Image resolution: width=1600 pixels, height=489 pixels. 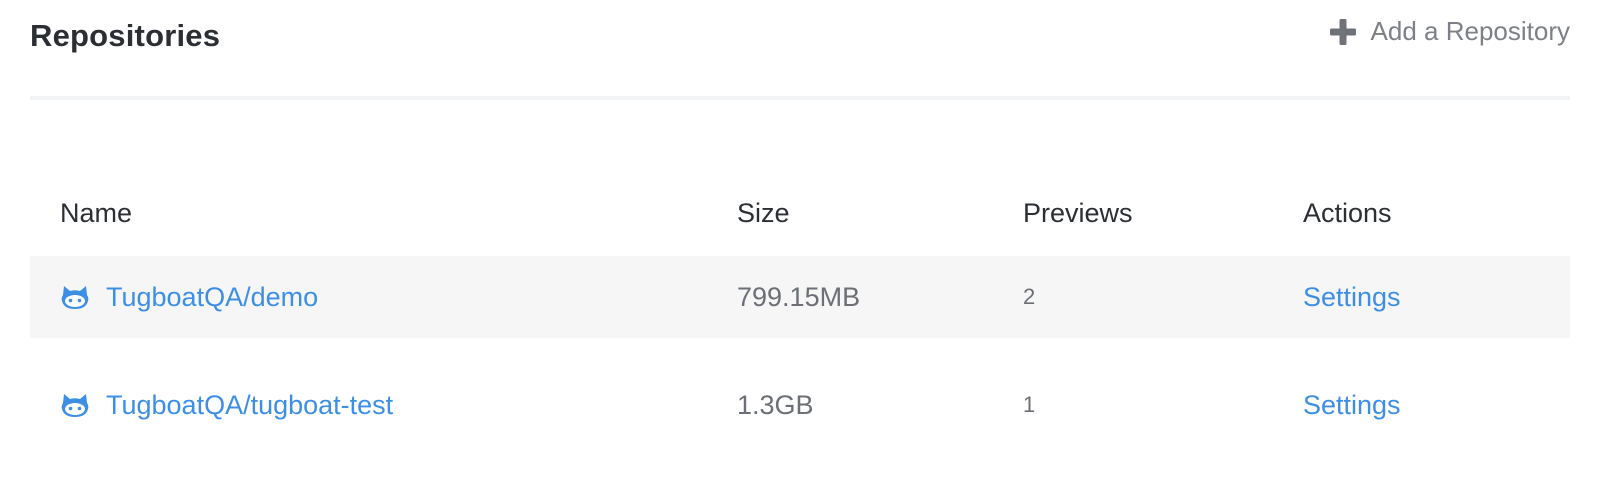 What do you see at coordinates (763, 212) in the screenshot?
I see `column-header-size: Size` at bounding box center [763, 212].